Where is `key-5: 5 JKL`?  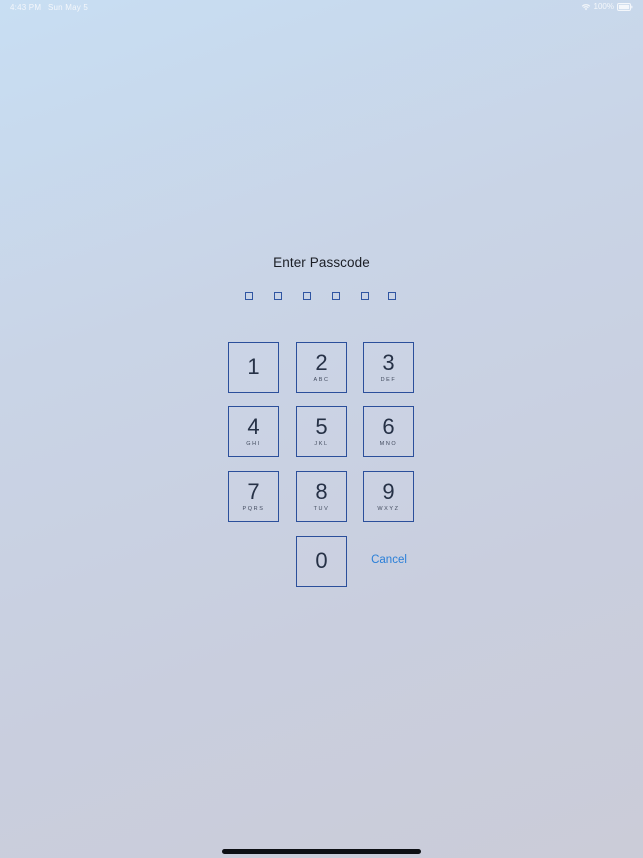
key-5: 5 JKL is located at coordinates (321, 431).